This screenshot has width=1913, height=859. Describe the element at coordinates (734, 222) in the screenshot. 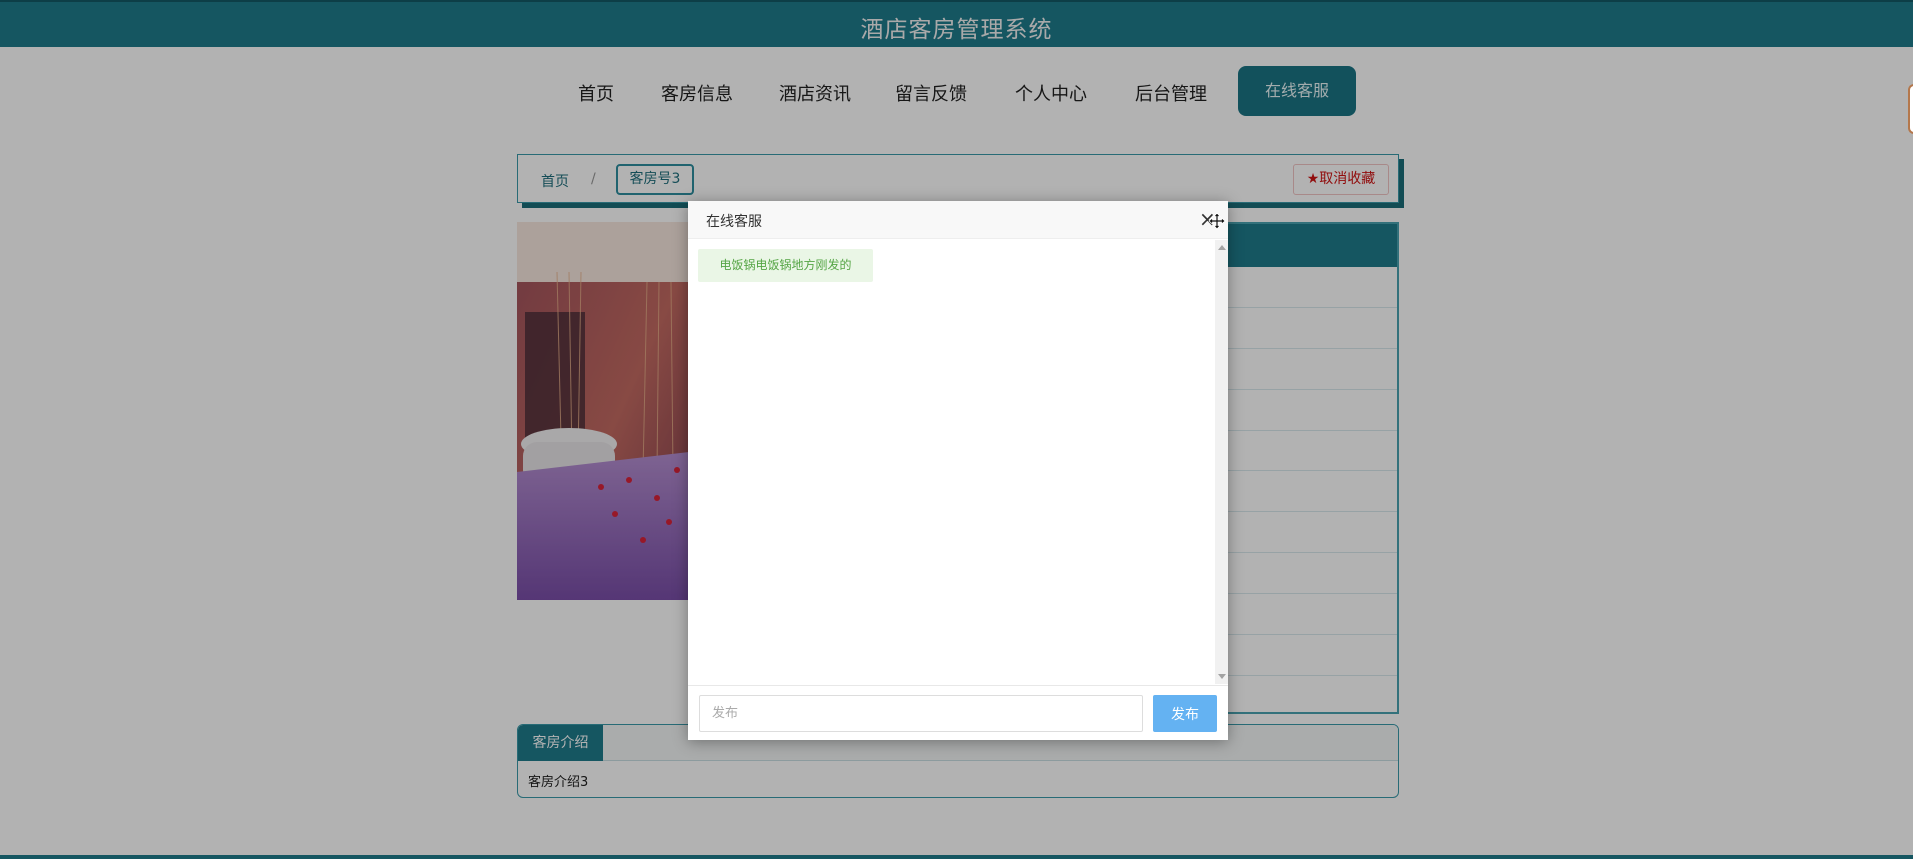

I see `dialog-title: 在线客服` at that location.